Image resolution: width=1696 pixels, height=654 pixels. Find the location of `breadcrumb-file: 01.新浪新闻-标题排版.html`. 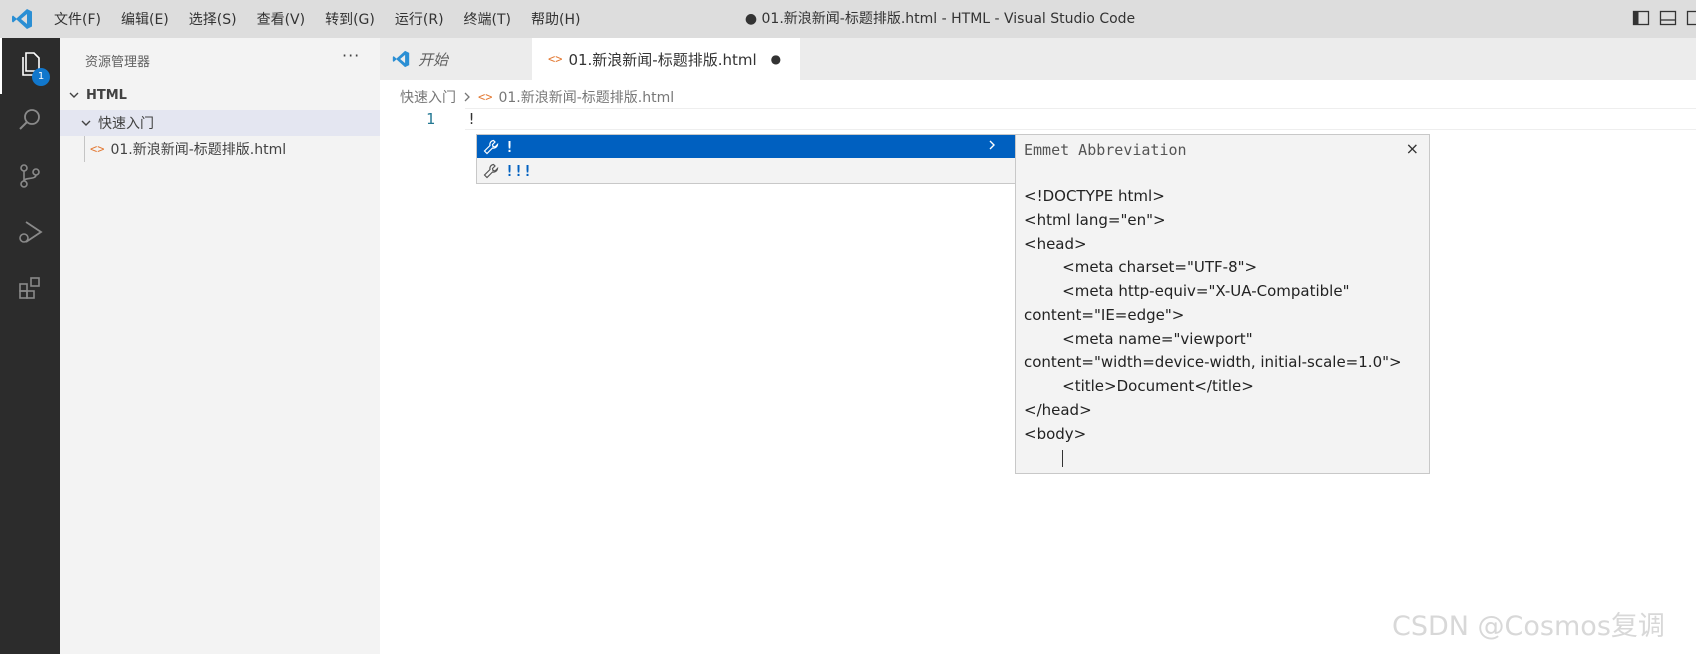

breadcrumb-file: 01.新浪新闻-标题排版.html is located at coordinates (586, 97).